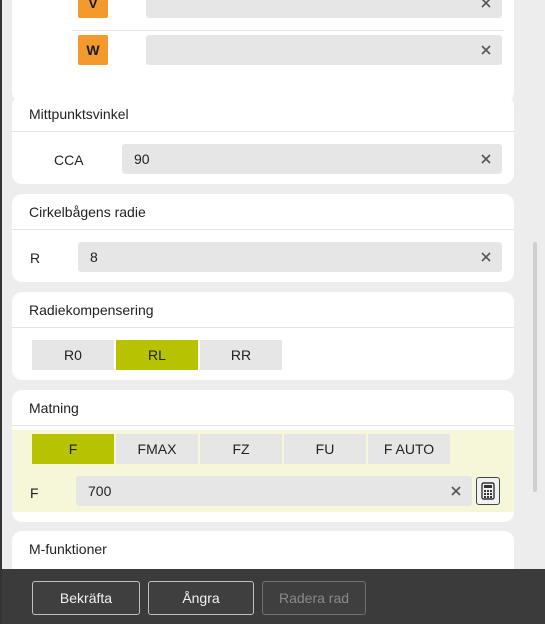  I want to click on divider, so click(288, 30).